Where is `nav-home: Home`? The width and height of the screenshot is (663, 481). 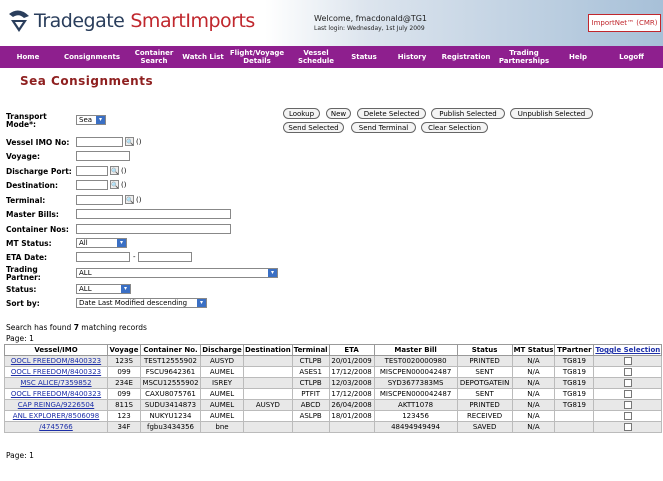 nav-home: Home is located at coordinates (28, 57).